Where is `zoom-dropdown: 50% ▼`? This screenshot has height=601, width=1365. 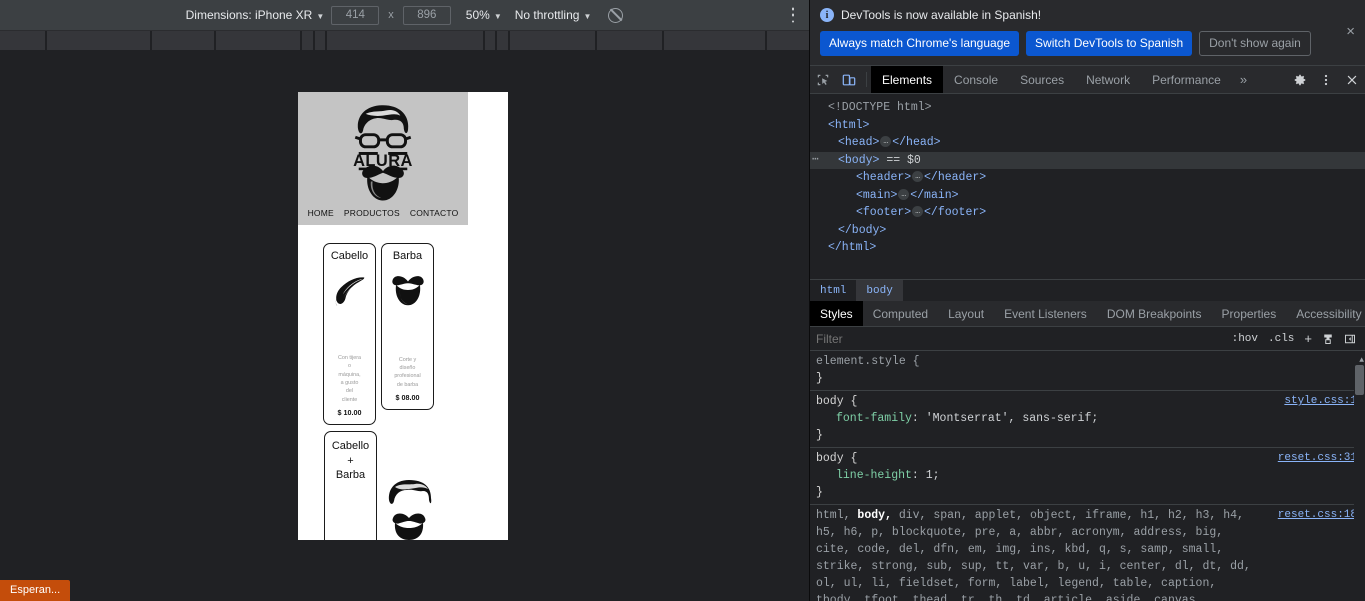 zoom-dropdown: 50% ▼ is located at coordinates (484, 15).